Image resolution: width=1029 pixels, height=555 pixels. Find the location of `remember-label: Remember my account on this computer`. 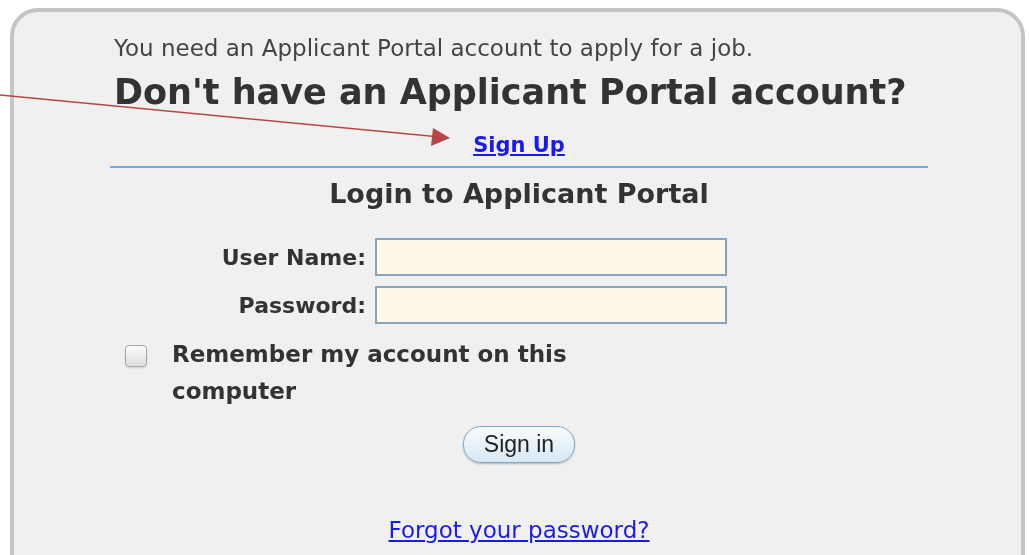

remember-label: Remember my account on this computer is located at coordinates (370, 373).